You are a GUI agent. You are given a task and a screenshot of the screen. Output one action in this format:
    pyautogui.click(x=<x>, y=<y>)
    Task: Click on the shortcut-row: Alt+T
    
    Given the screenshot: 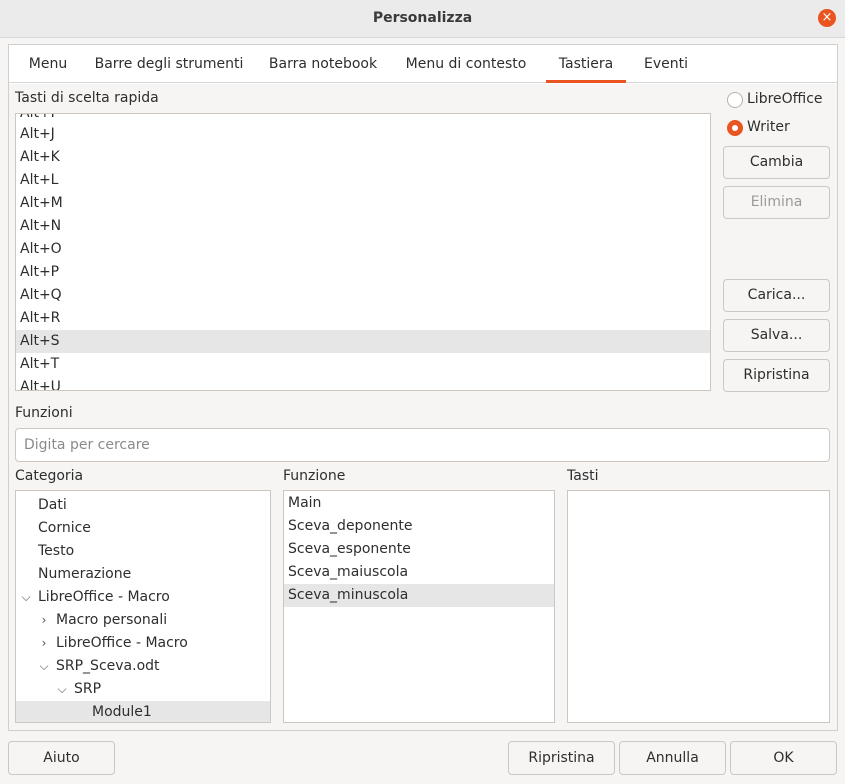 What is the action you would take?
    pyautogui.click(x=363, y=364)
    